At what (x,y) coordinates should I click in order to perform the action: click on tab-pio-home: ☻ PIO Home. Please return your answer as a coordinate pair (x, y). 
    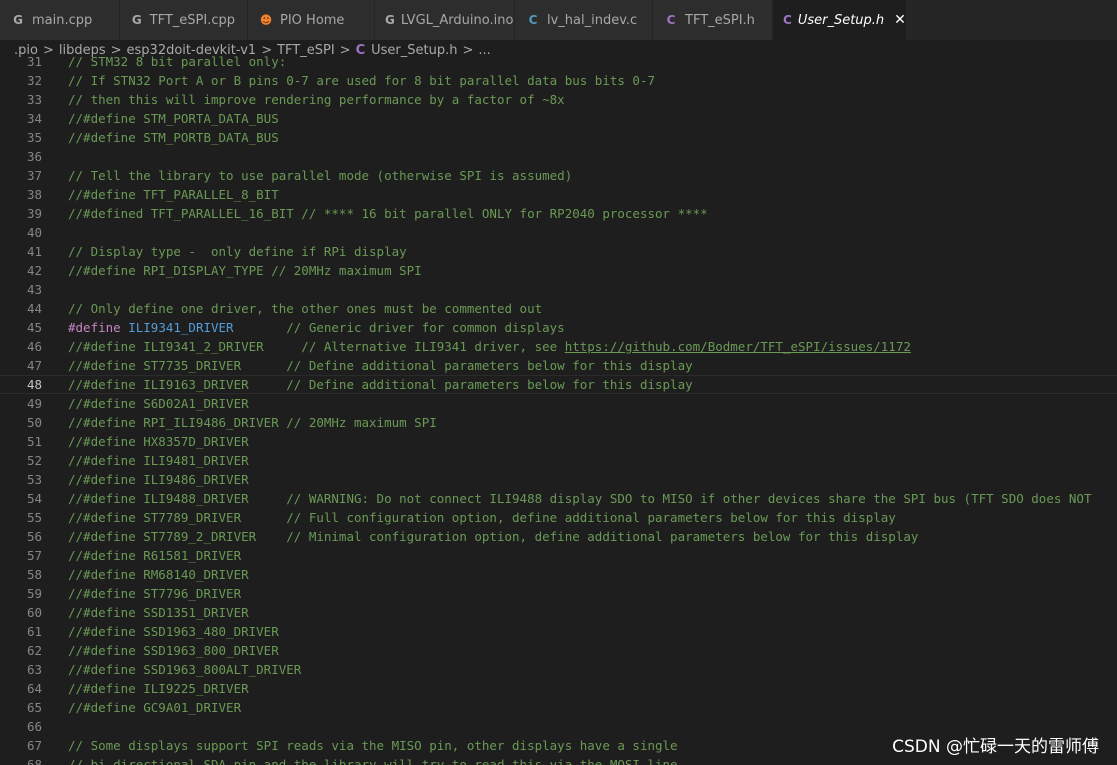
    Looking at the image, I should click on (311, 20).